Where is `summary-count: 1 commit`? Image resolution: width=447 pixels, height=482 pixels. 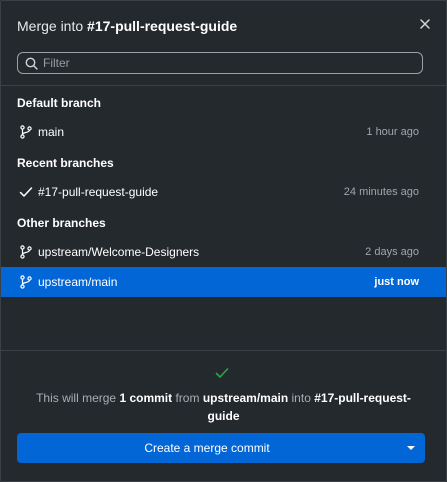
summary-count: 1 commit is located at coordinates (146, 398).